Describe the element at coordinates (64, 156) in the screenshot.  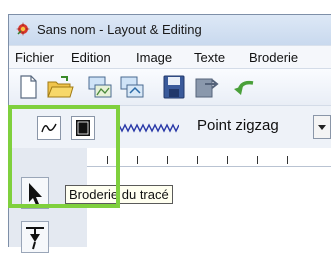
I see `highlight-box` at that location.